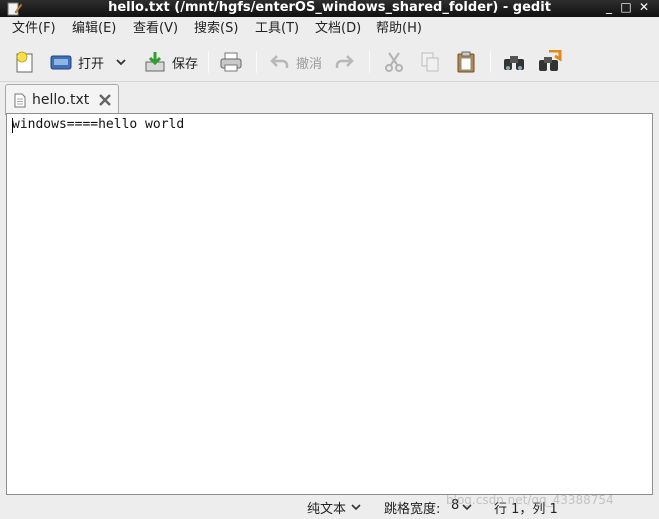  Describe the element at coordinates (309, 64) in the screenshot. I see `undo-label: 撤消` at that location.